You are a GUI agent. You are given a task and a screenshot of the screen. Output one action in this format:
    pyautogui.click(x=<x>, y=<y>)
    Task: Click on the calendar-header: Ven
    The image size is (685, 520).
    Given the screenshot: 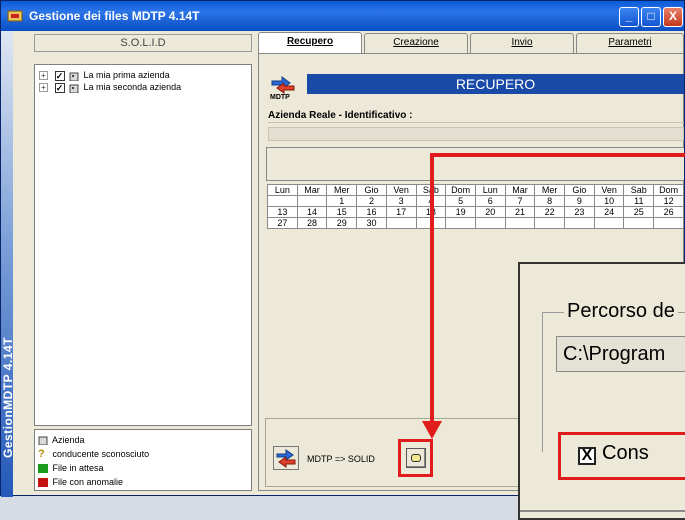 What is the action you would take?
    pyautogui.click(x=609, y=190)
    